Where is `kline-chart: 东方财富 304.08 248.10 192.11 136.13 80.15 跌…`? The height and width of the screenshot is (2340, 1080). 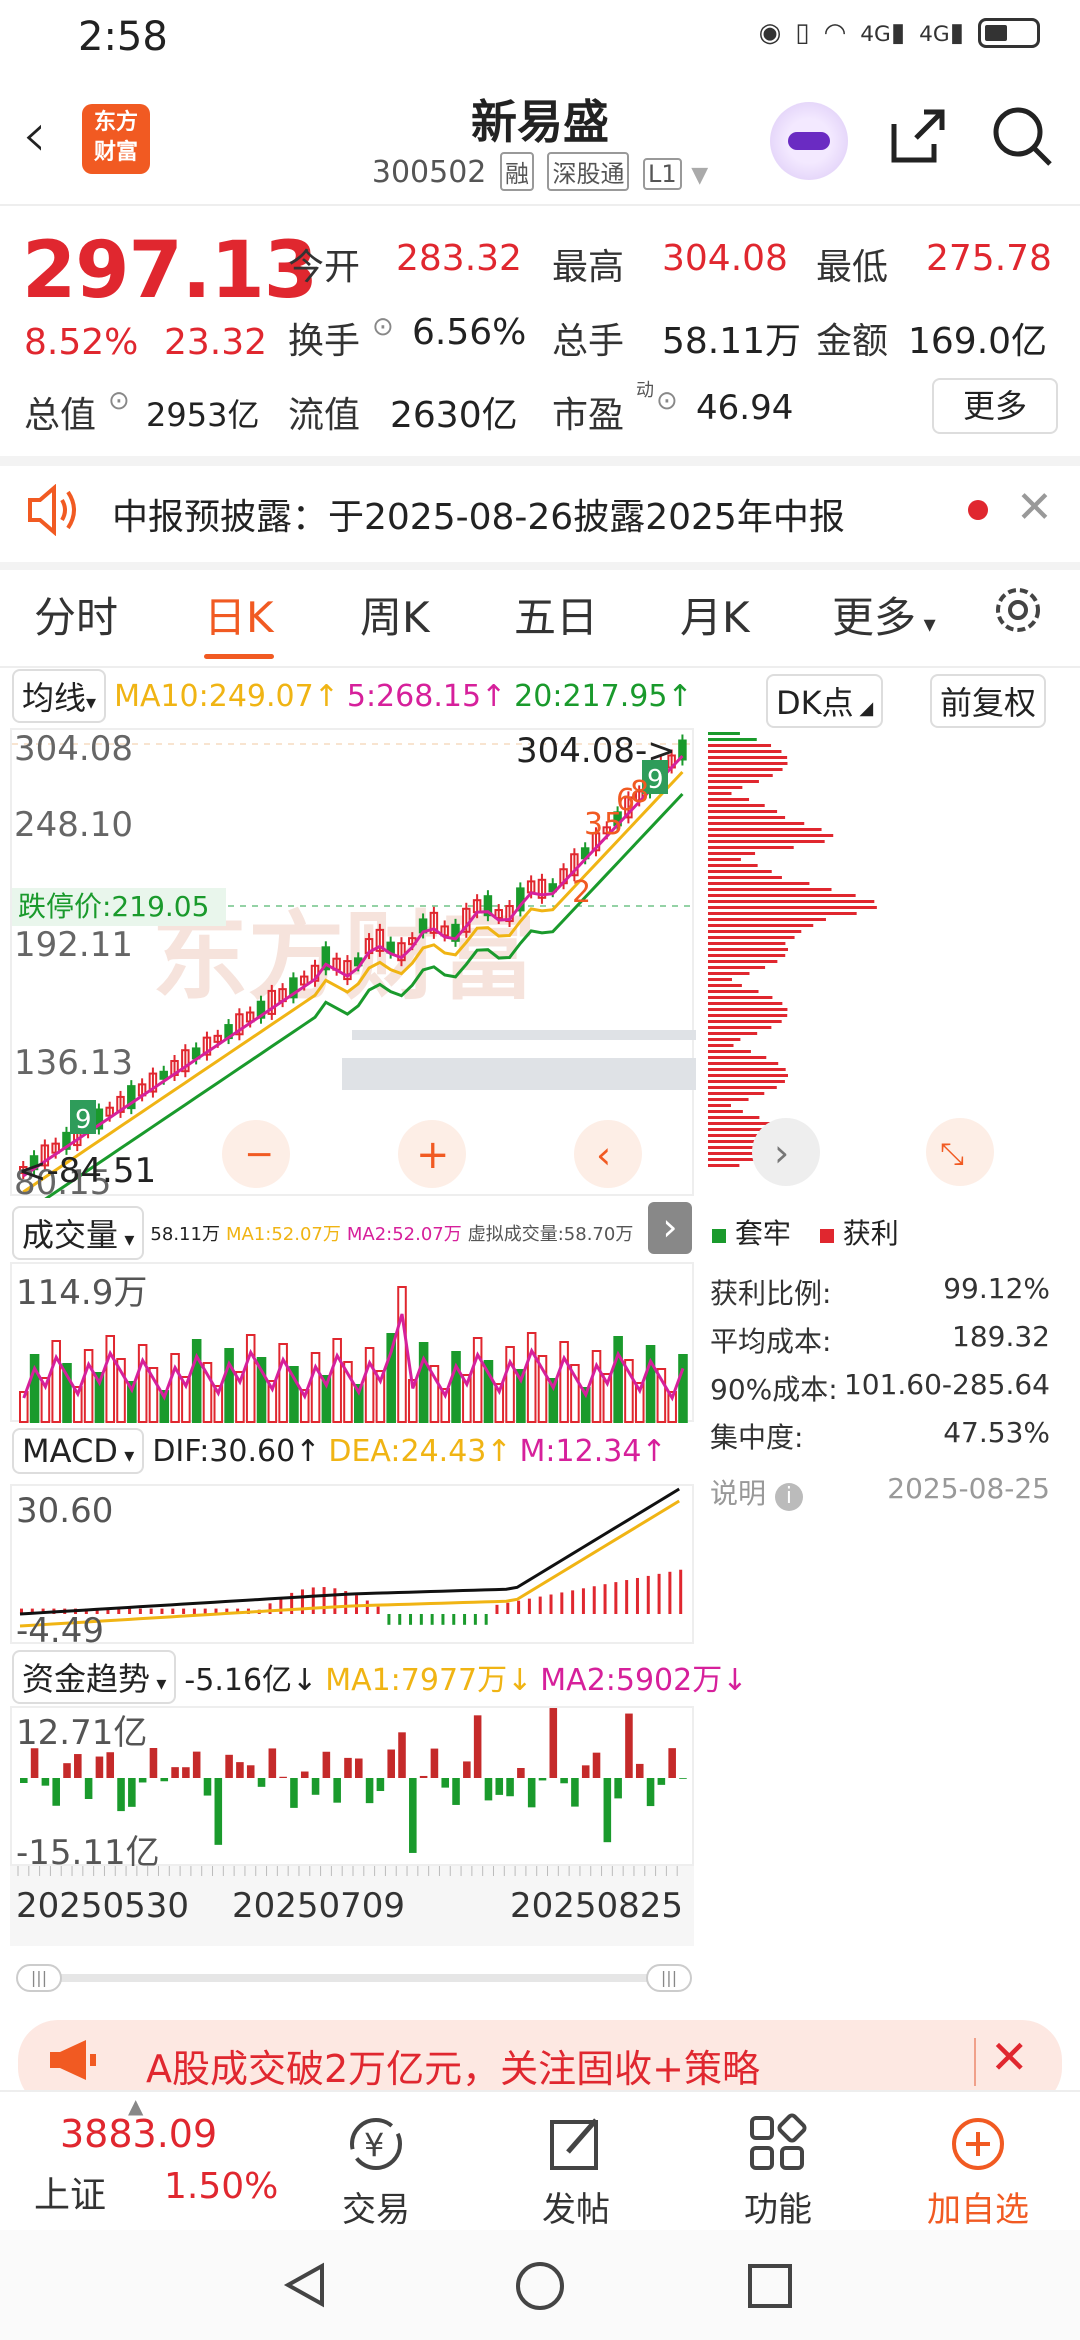 kline-chart: 东方财富 304.08 248.10 192.11 136.13 80.15 跌… is located at coordinates (353, 972).